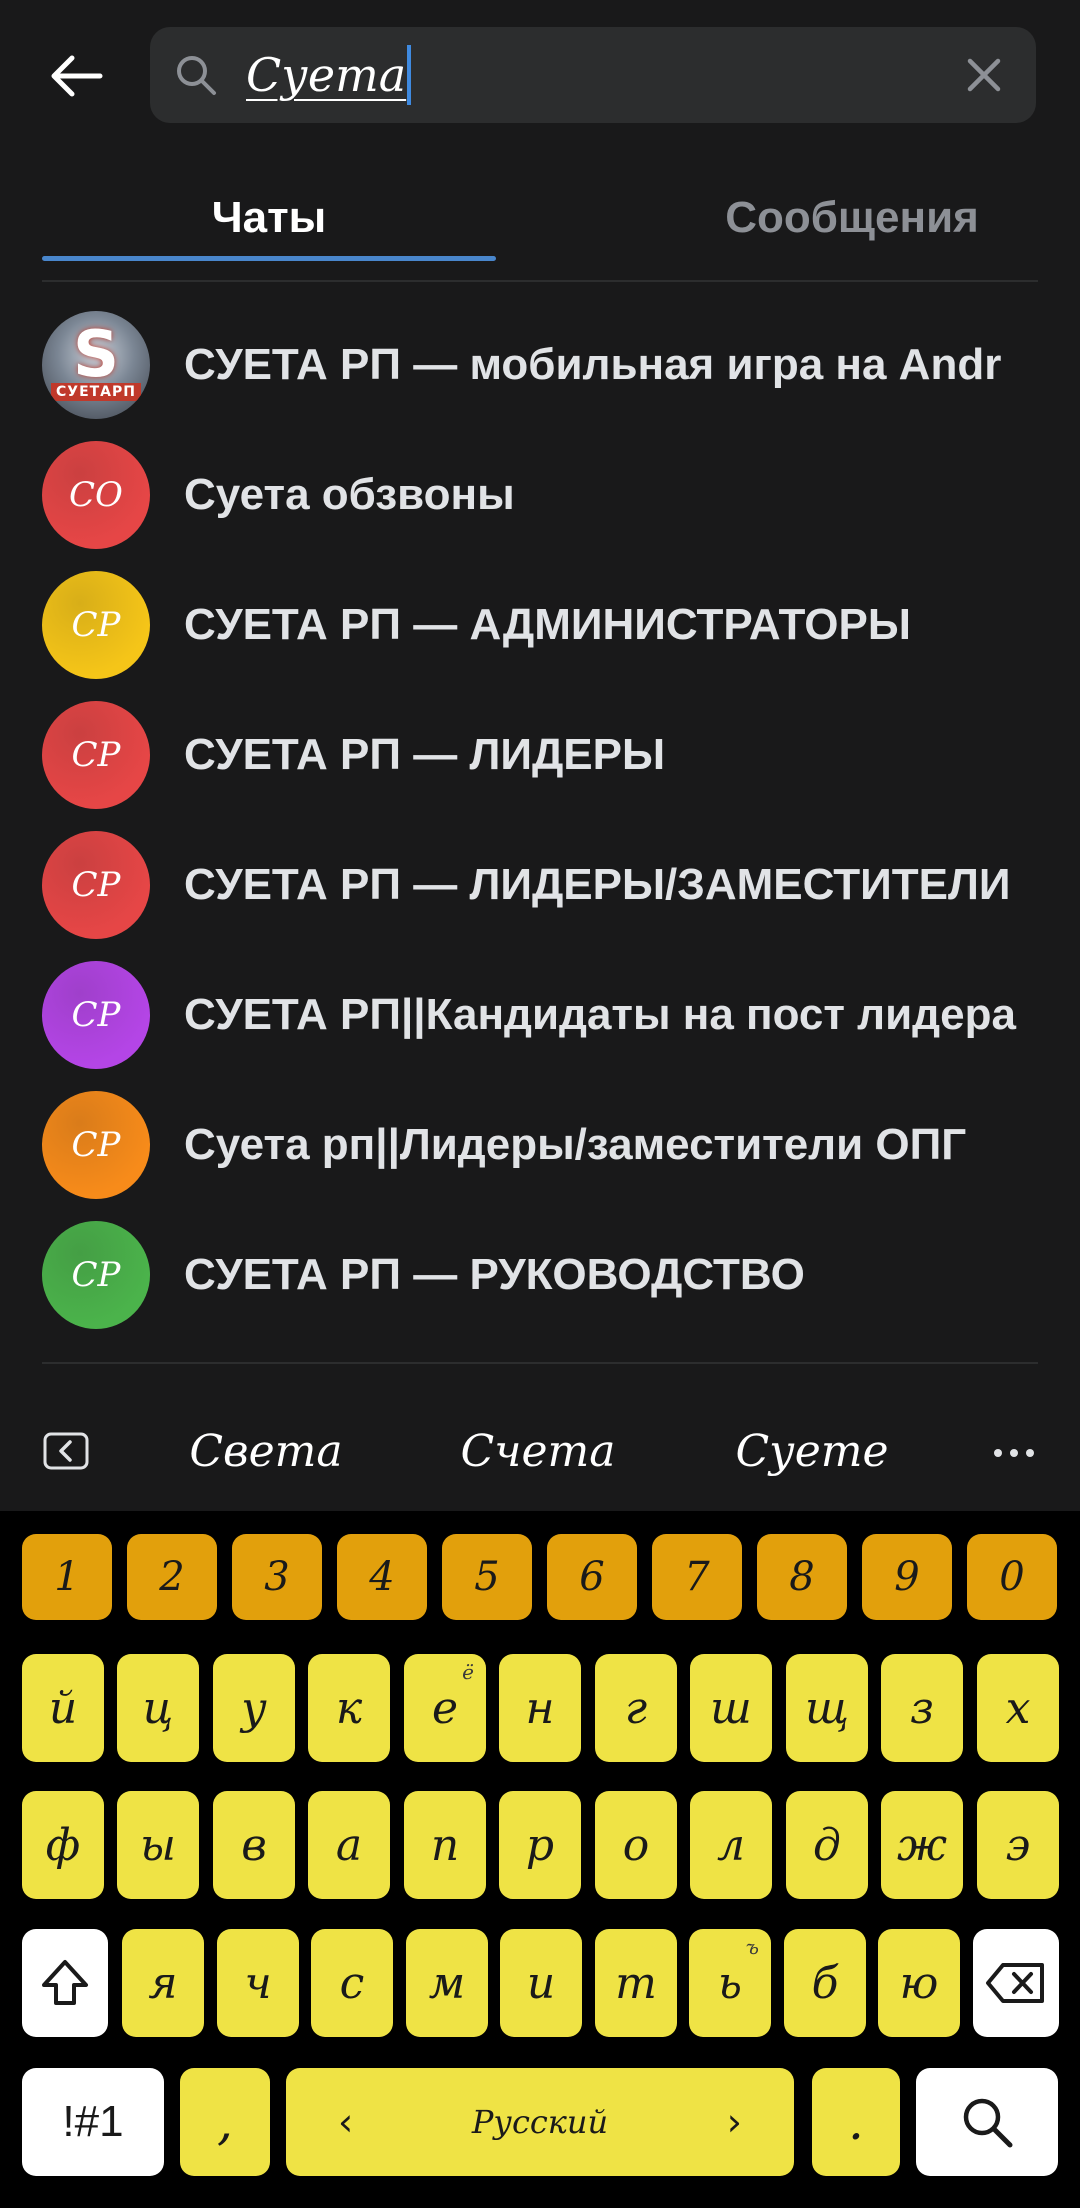 The image size is (1080, 2208). I want to click on shift-arrow-icon, so click(65, 1982).